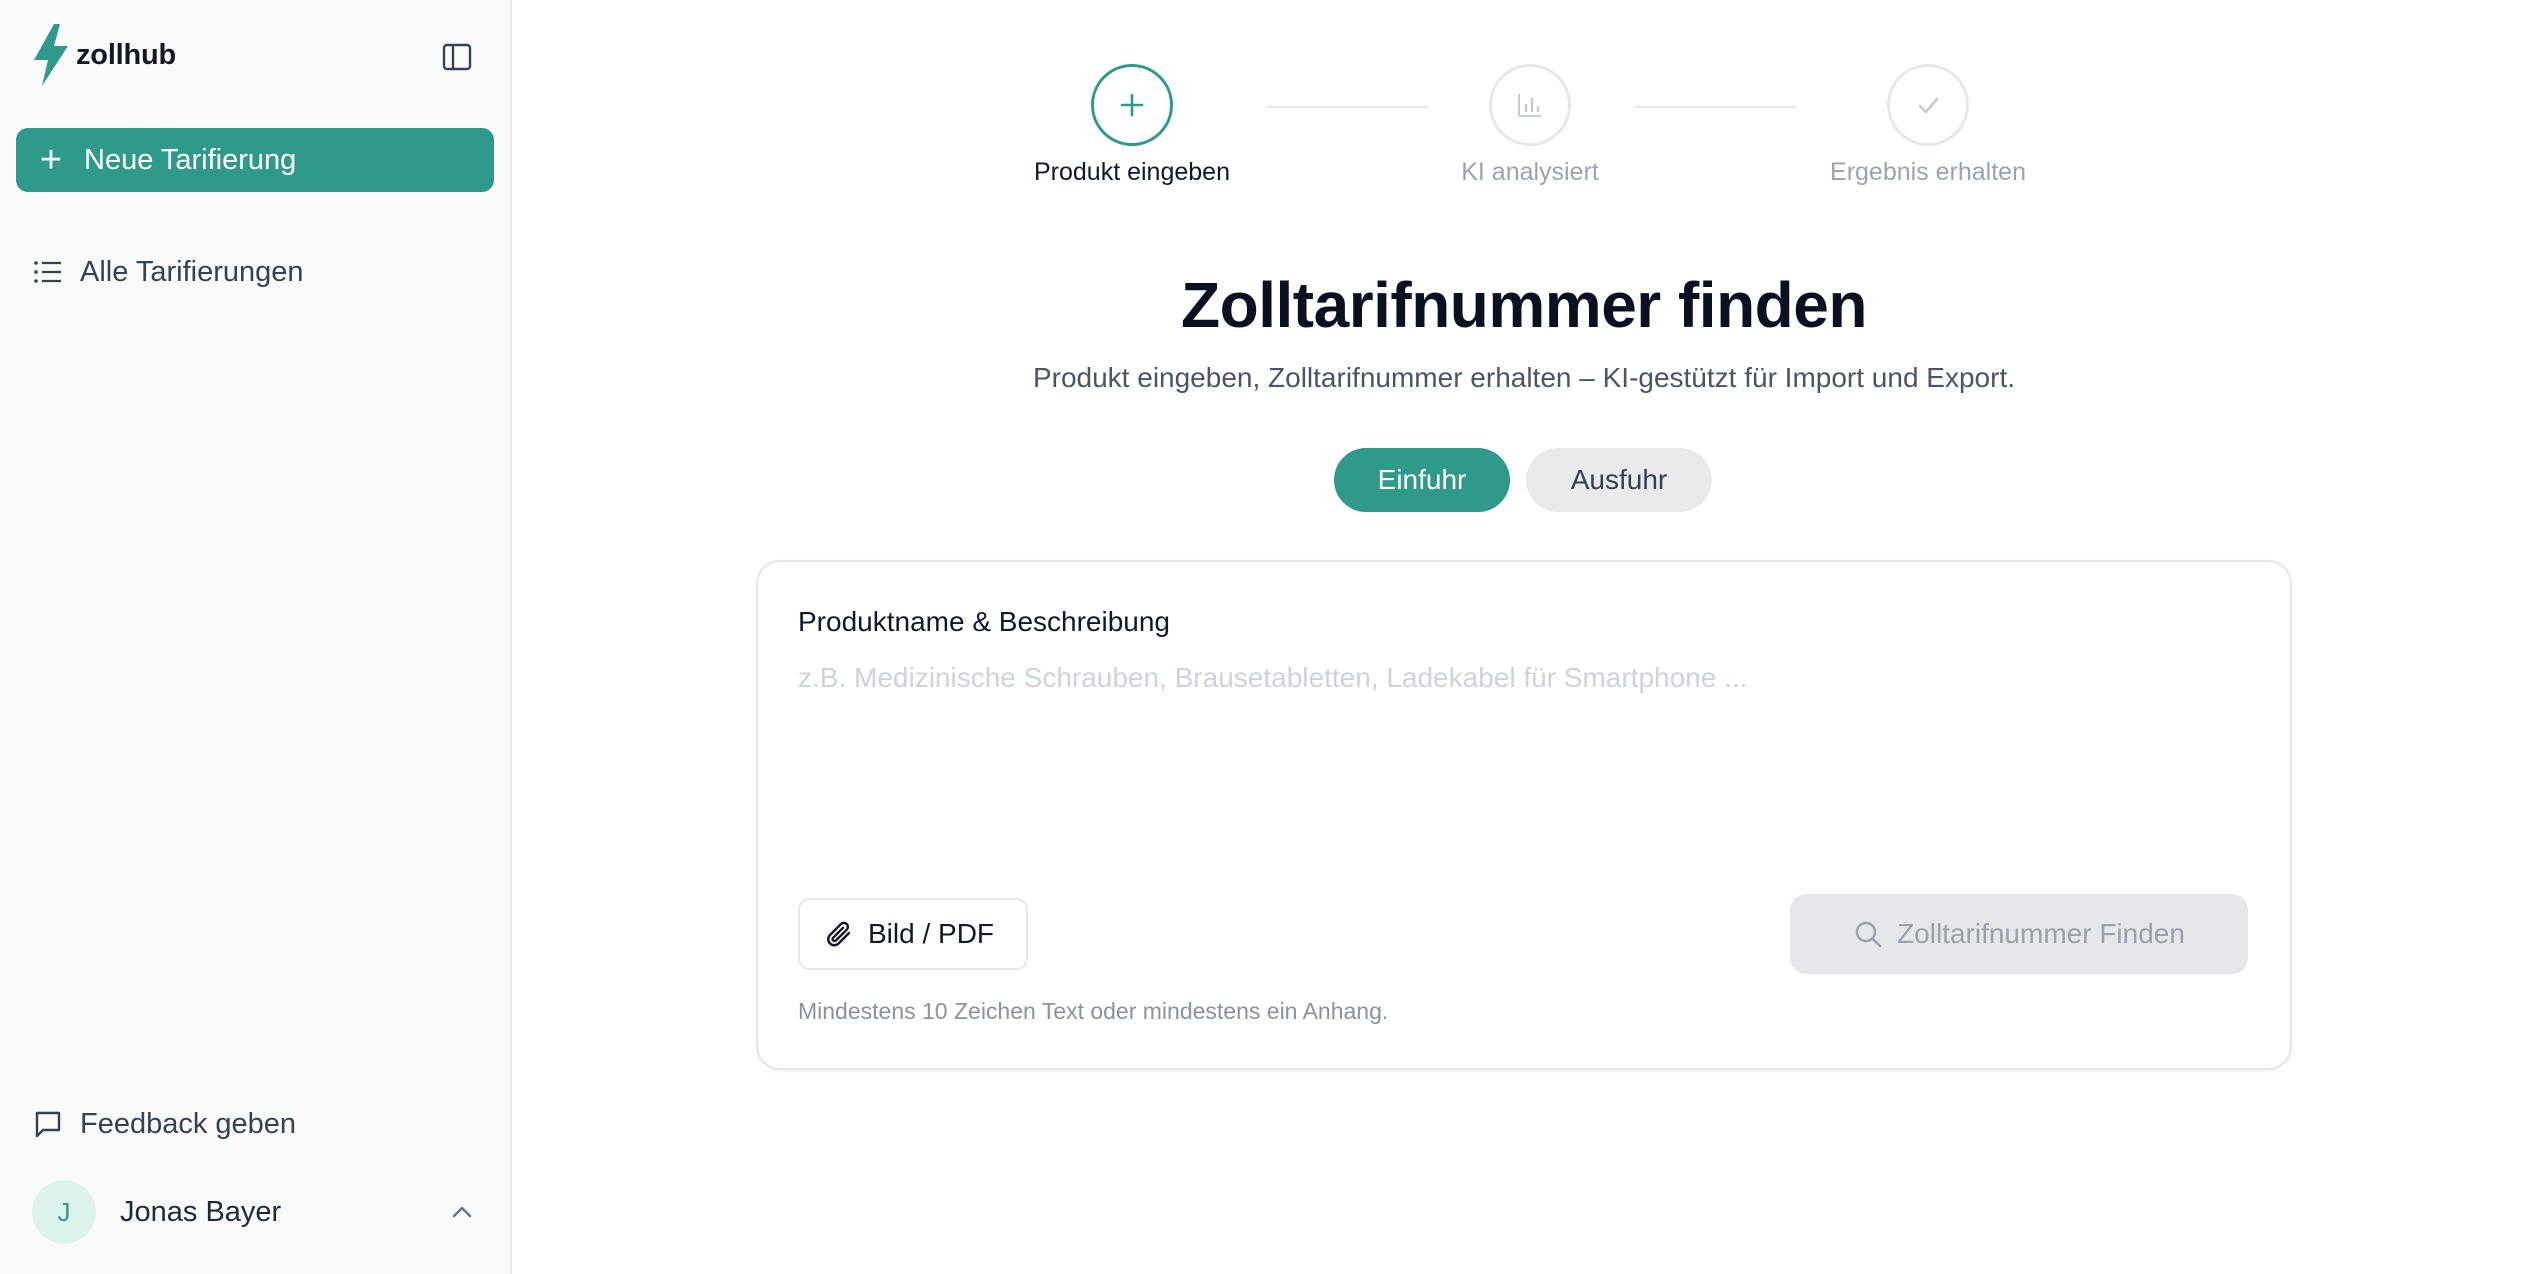  I want to click on search-icon, so click(1868, 934).